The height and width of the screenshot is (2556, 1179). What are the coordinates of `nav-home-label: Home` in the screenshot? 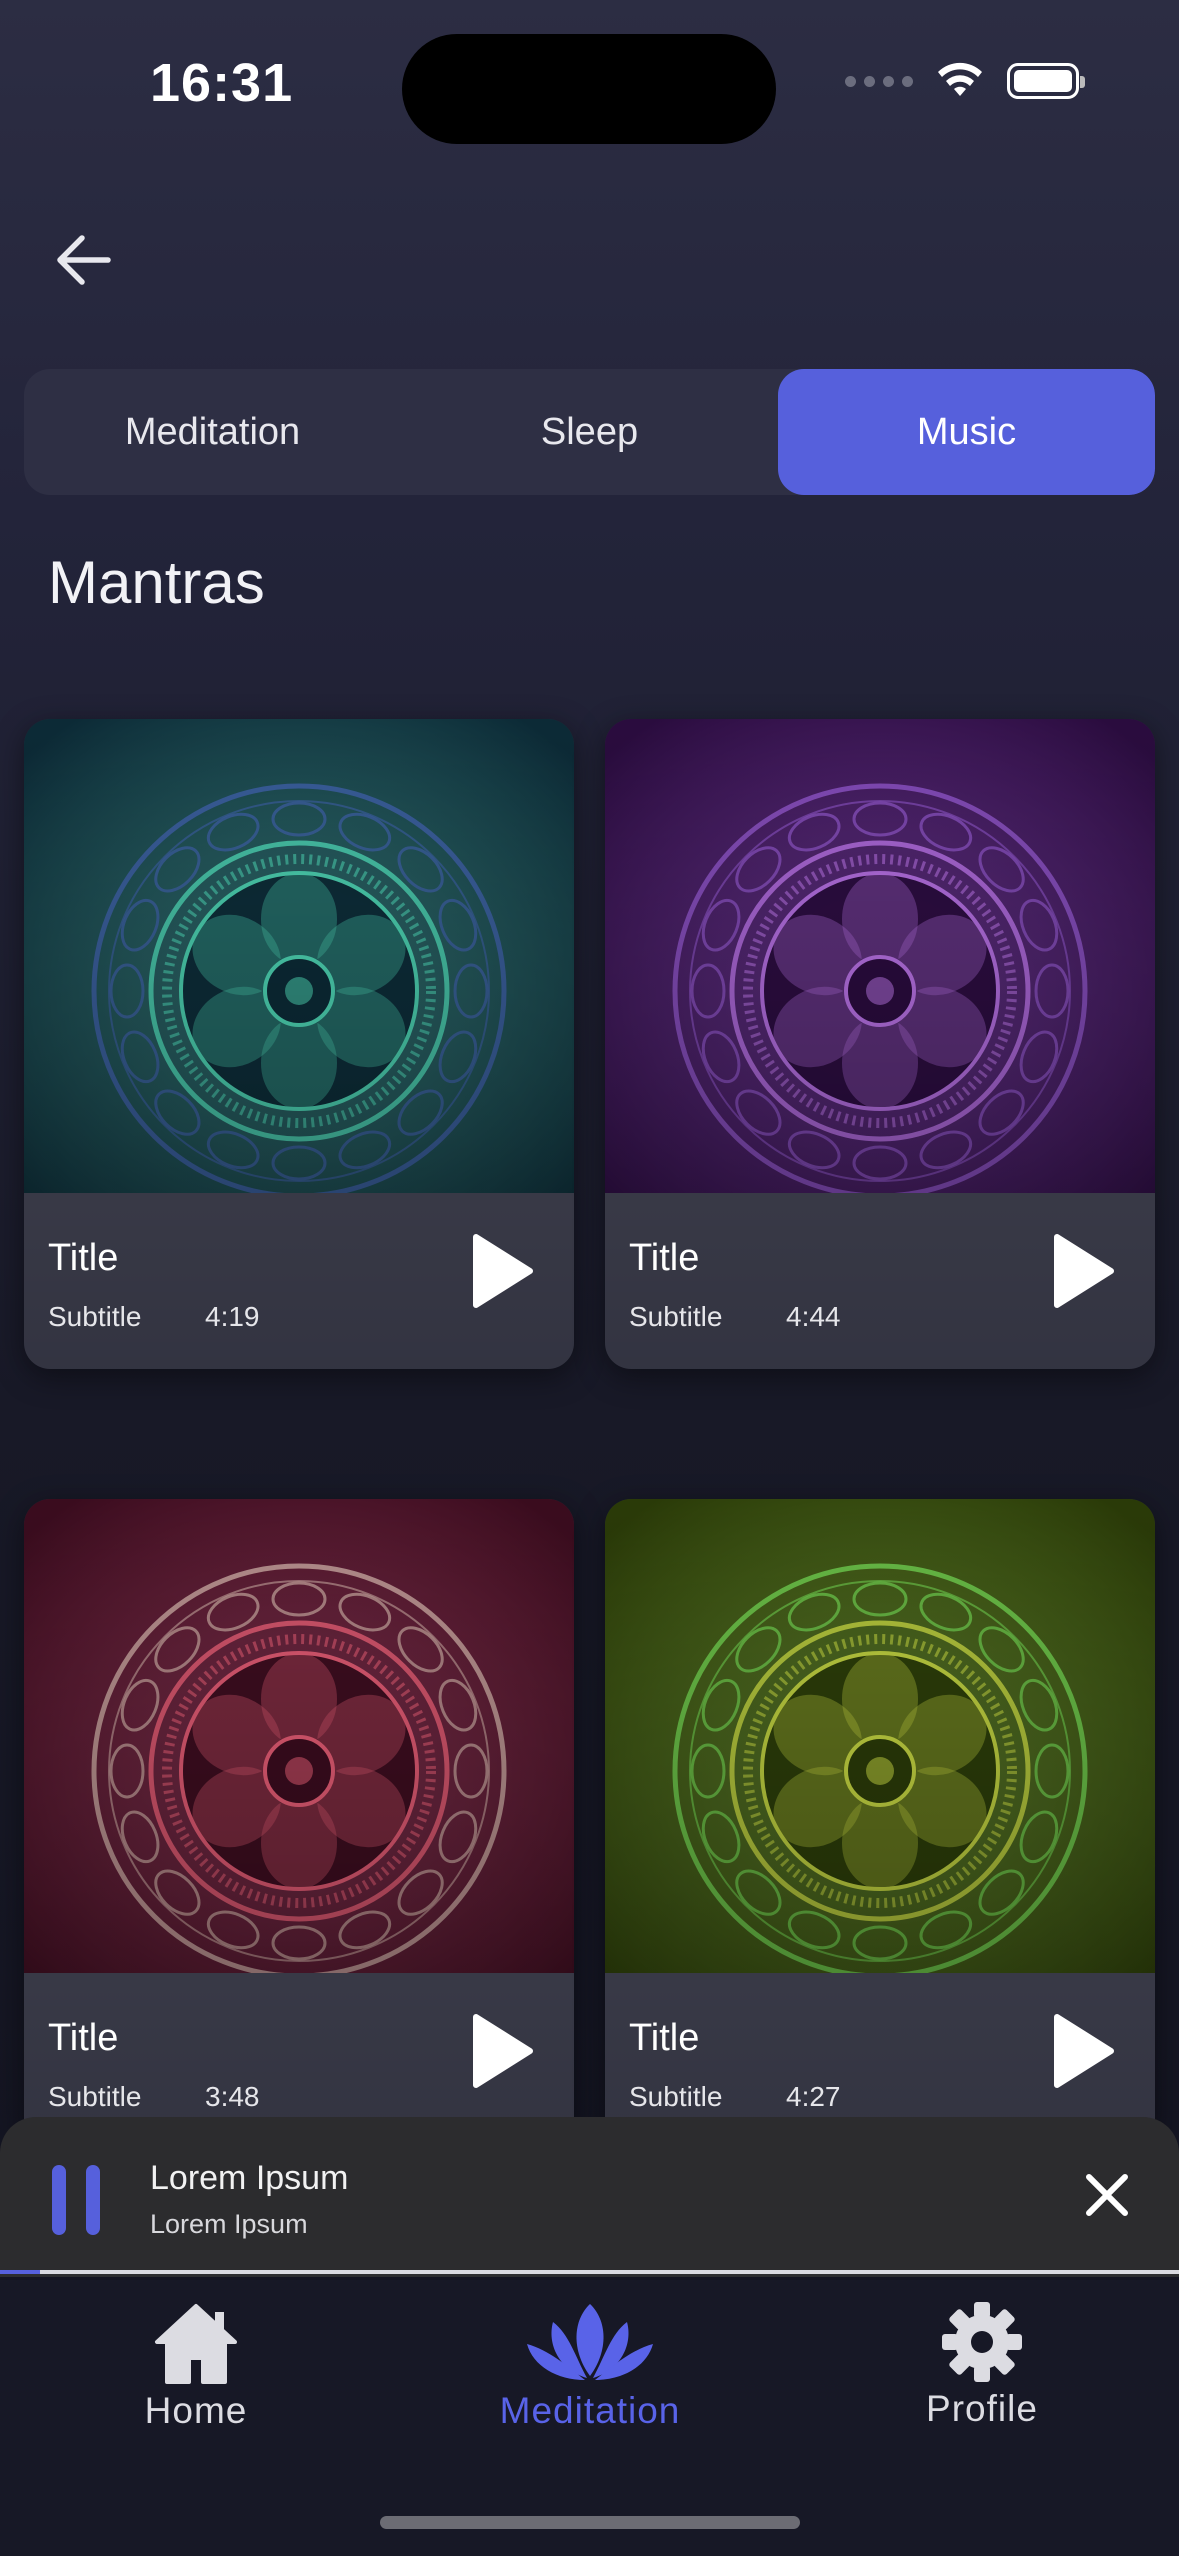 It's located at (196, 2410).